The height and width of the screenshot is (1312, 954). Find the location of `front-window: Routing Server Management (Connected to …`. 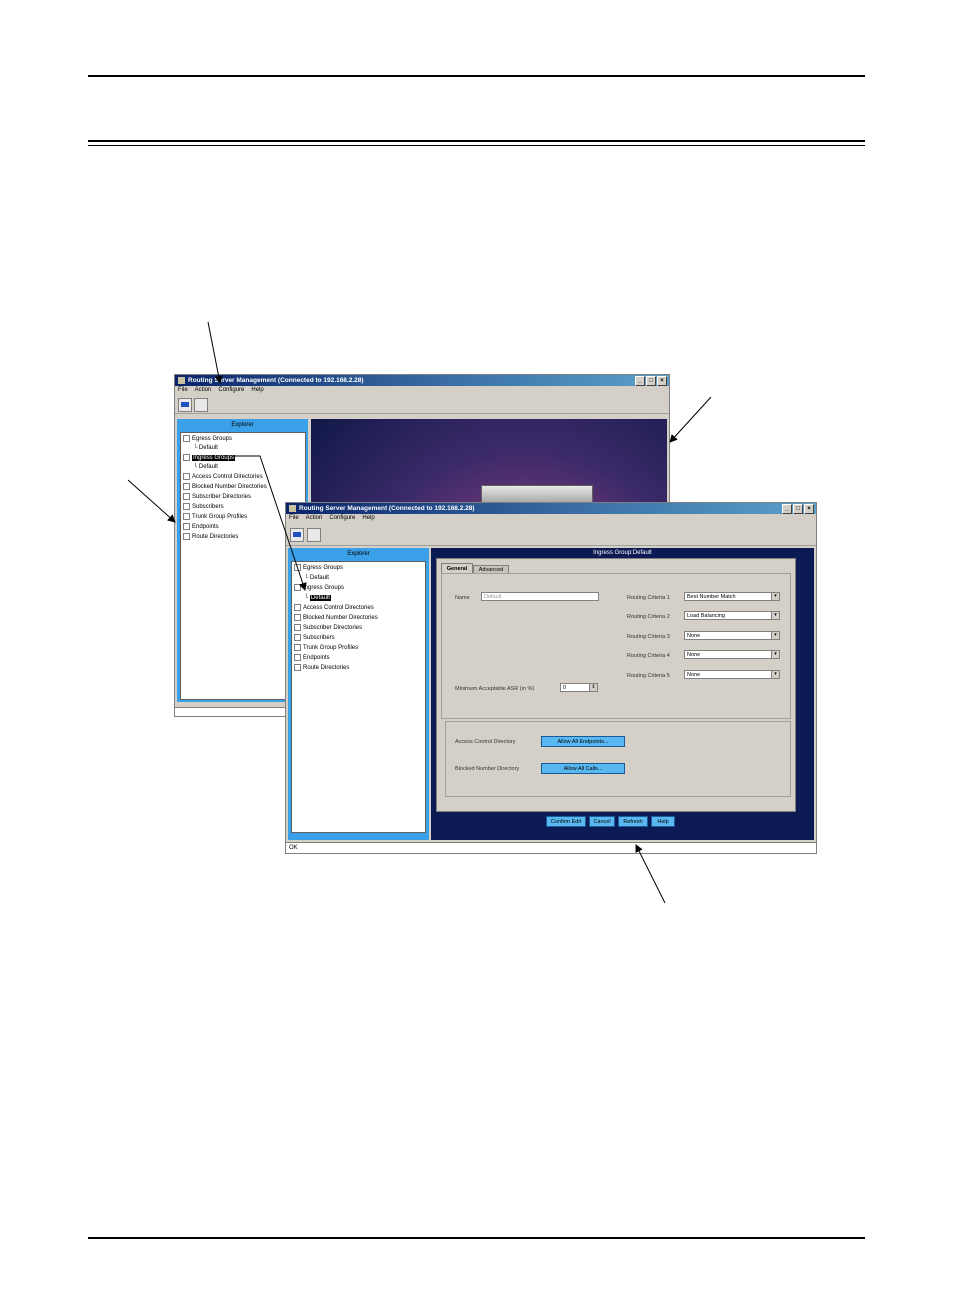

front-window: Routing Server Management (Connected to … is located at coordinates (551, 678).